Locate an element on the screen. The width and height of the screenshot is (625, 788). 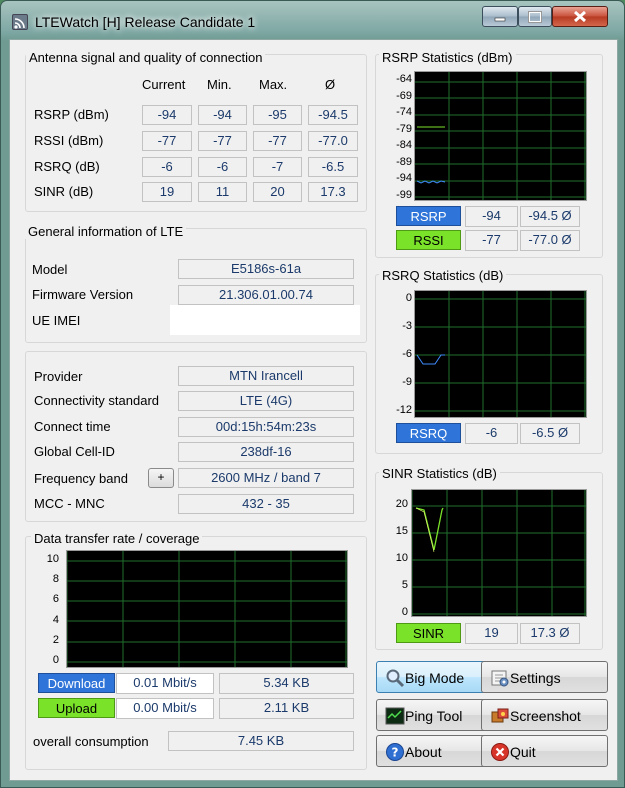
connect-time-value: 00d:15h:54m:23s is located at coordinates (266, 427).